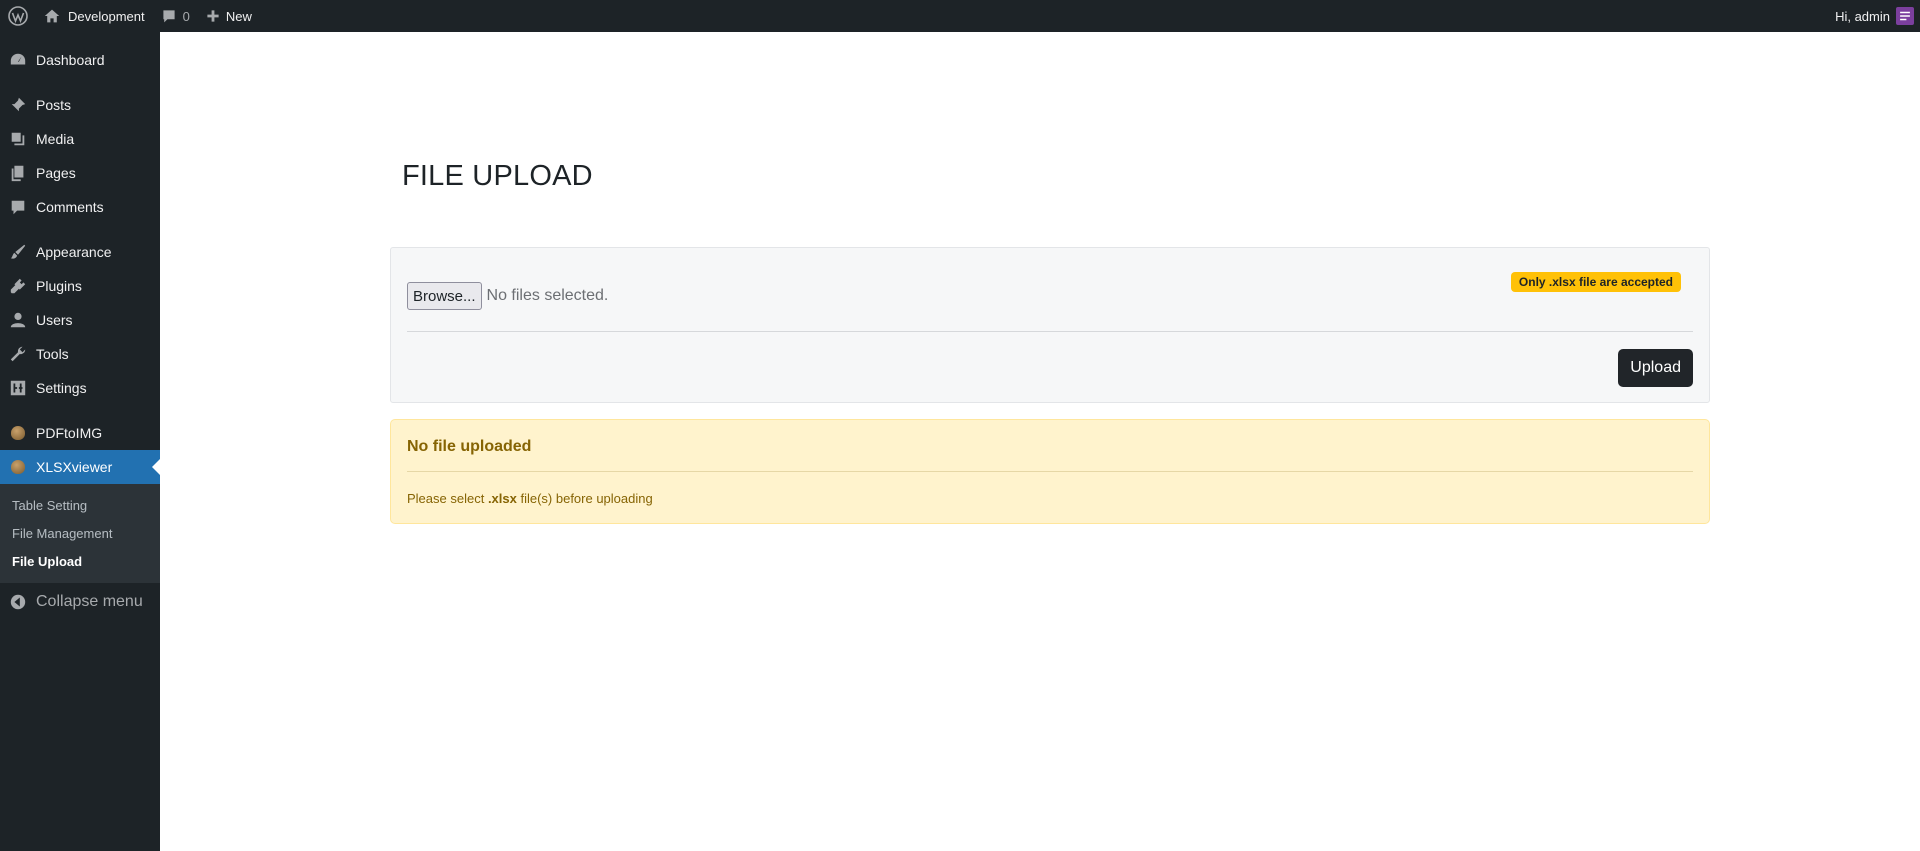 This screenshot has height=851, width=1920. Describe the element at coordinates (502, 498) in the screenshot. I see `alert-text-extension: .xlsx` at that location.